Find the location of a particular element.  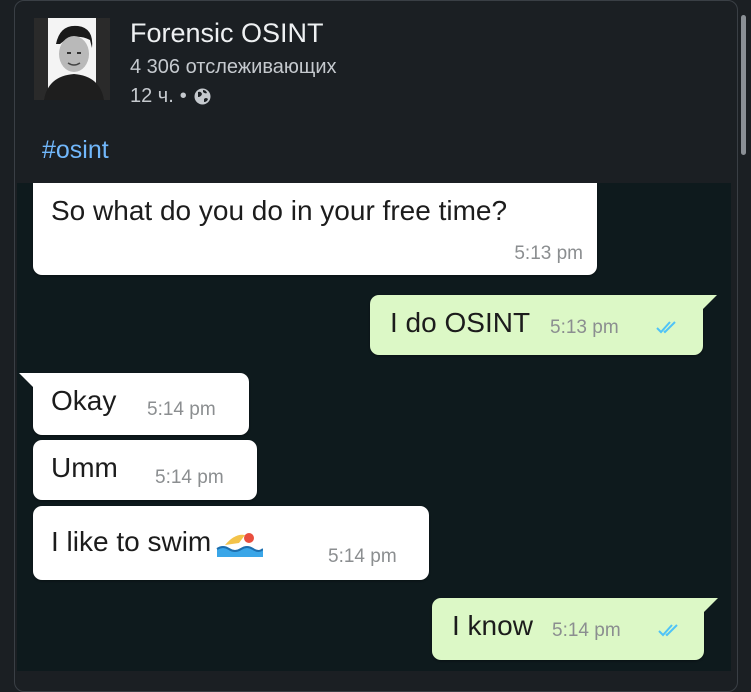

message-bubble-outgoing: I know 5:14 pm is located at coordinates (575, 629).